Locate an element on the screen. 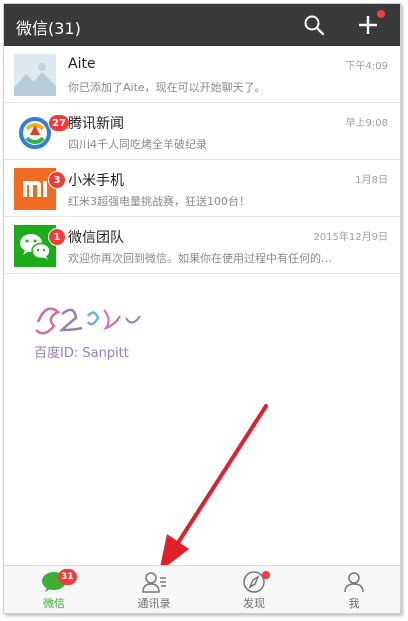 The image size is (408, 621). chat-preview: 红米3超强电量挑战赛，狂送100台！ is located at coordinates (159, 201).